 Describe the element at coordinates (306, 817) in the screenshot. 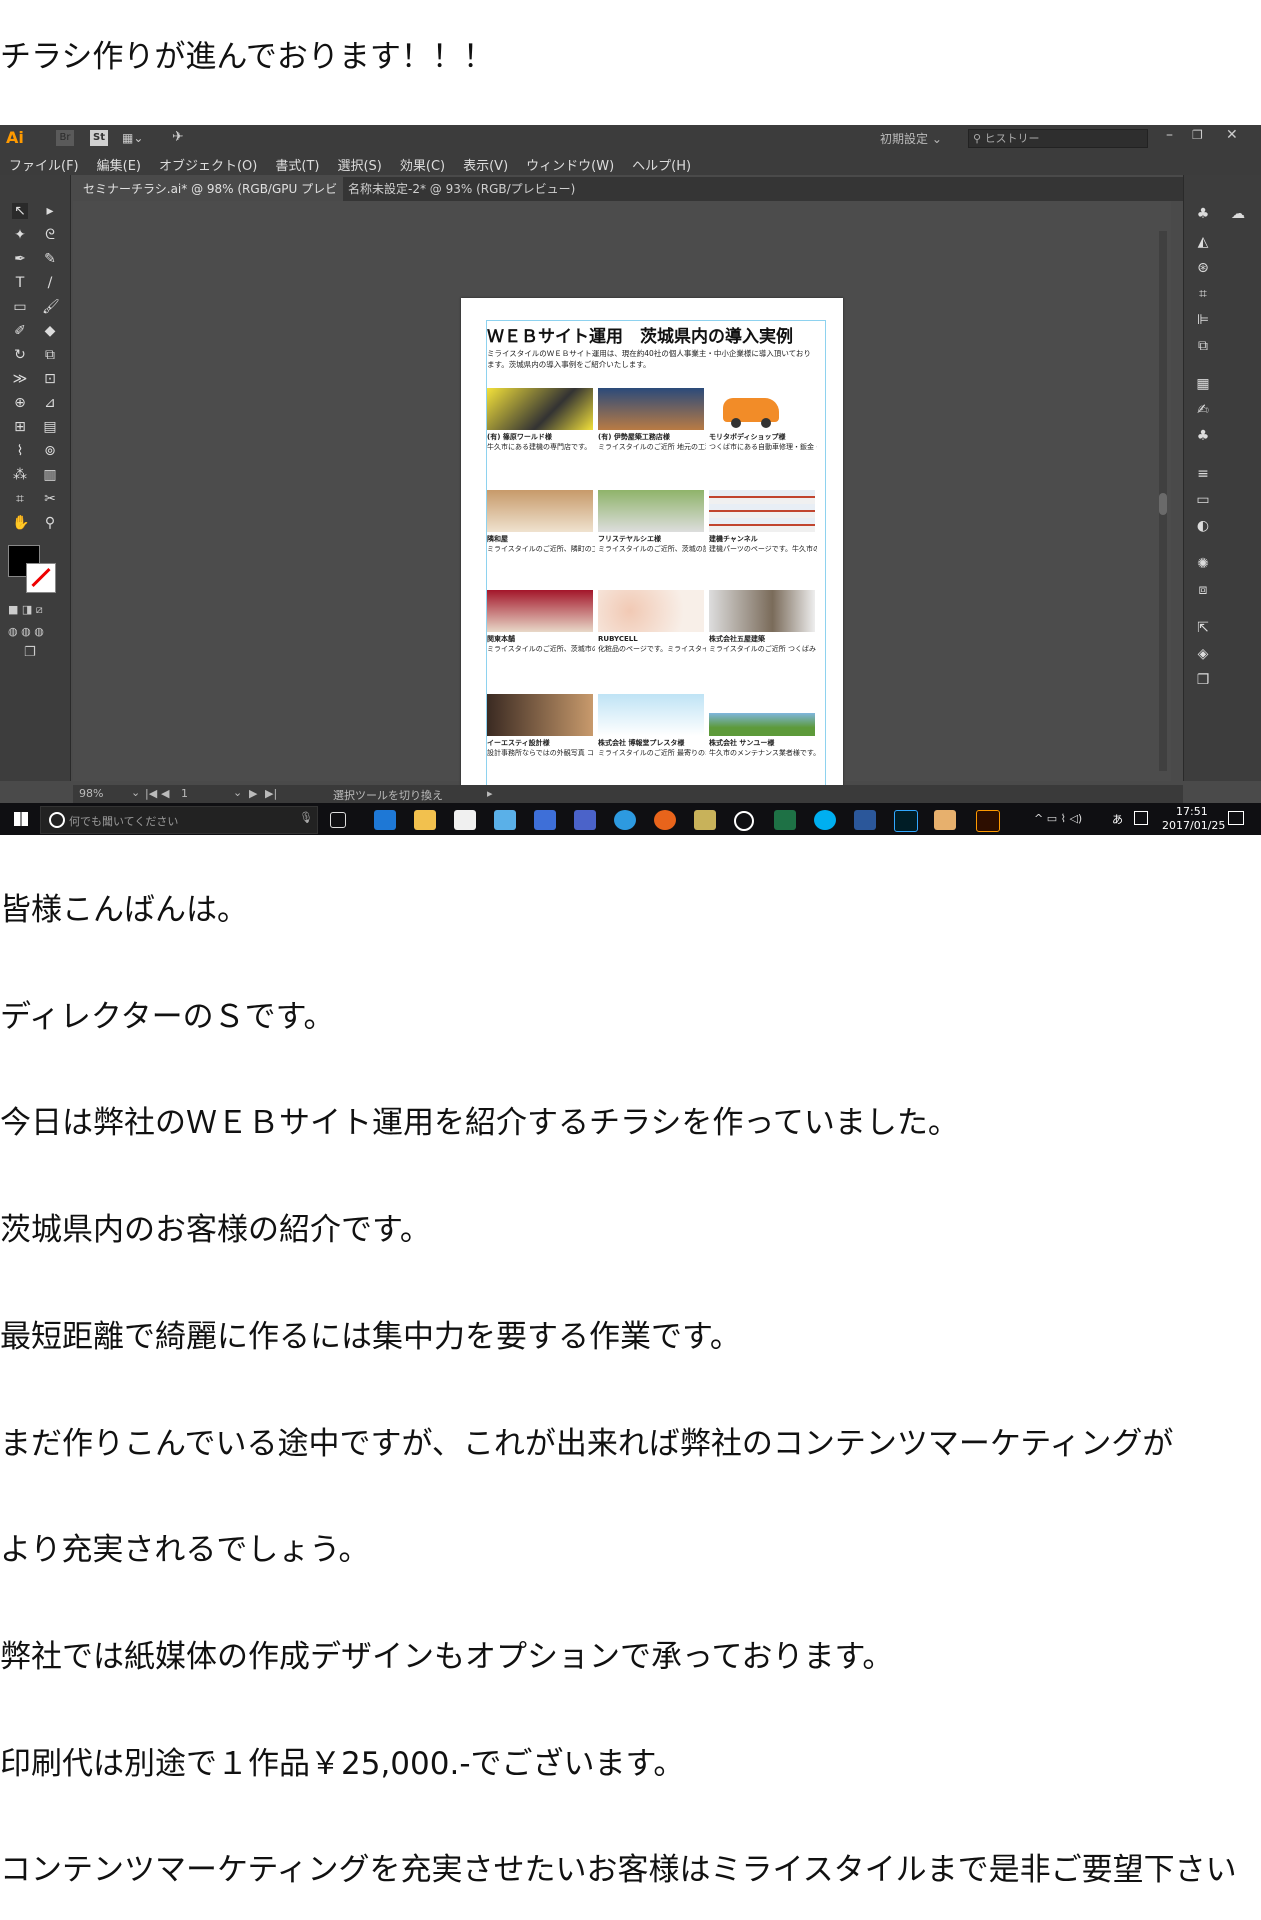

I see `microphone-icon: 🎙` at that location.